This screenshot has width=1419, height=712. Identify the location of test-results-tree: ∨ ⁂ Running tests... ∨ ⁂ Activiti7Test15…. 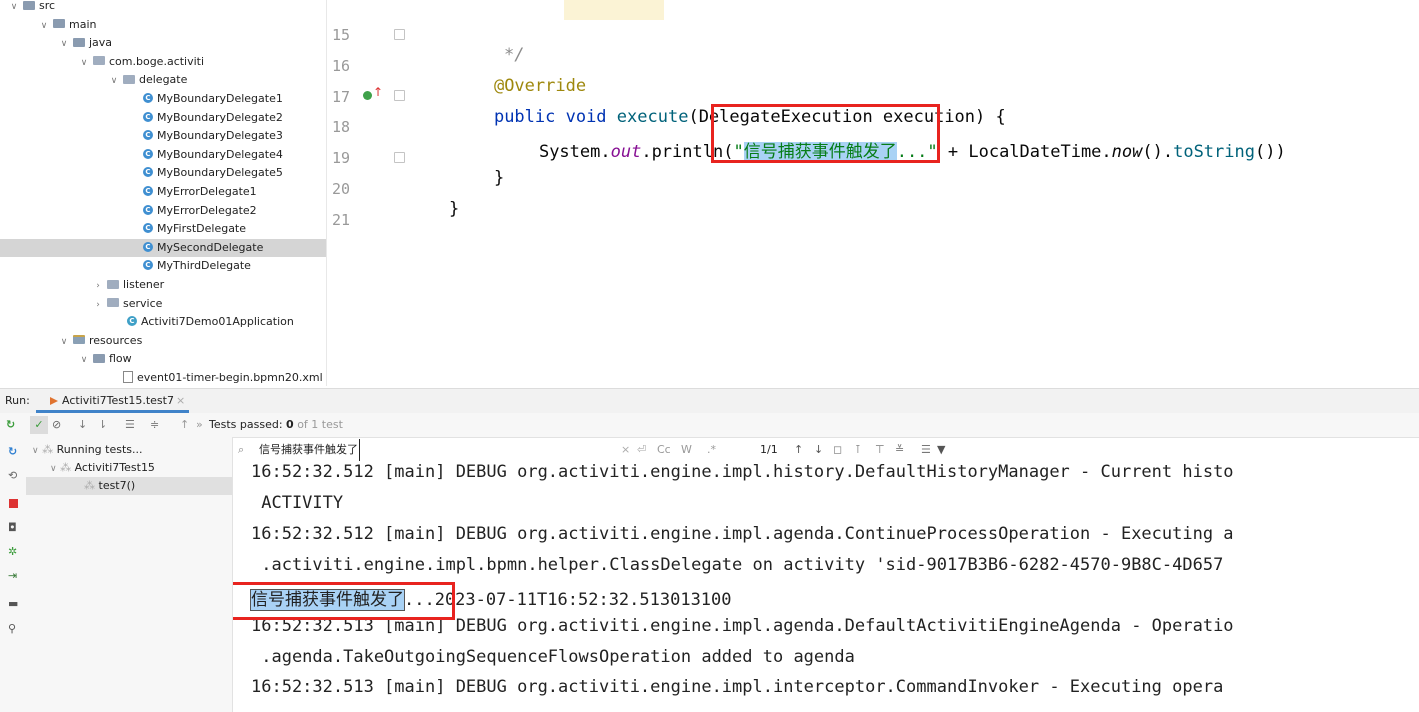
(129, 574).